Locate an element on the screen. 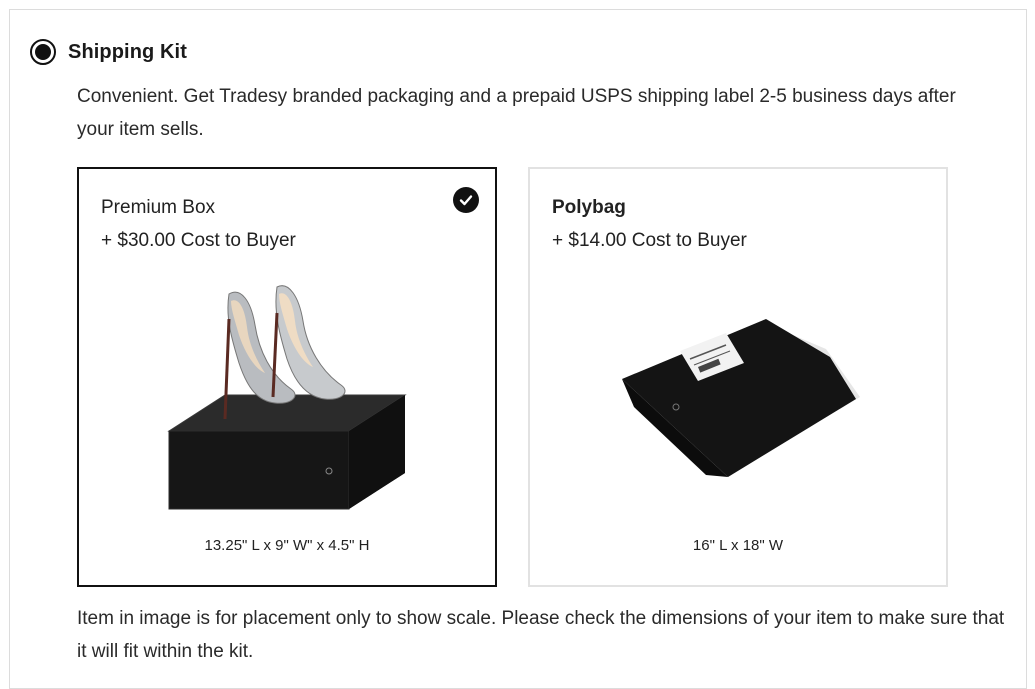 The height and width of the screenshot is (689, 1035). radio-selected-dot is located at coordinates (43, 52).